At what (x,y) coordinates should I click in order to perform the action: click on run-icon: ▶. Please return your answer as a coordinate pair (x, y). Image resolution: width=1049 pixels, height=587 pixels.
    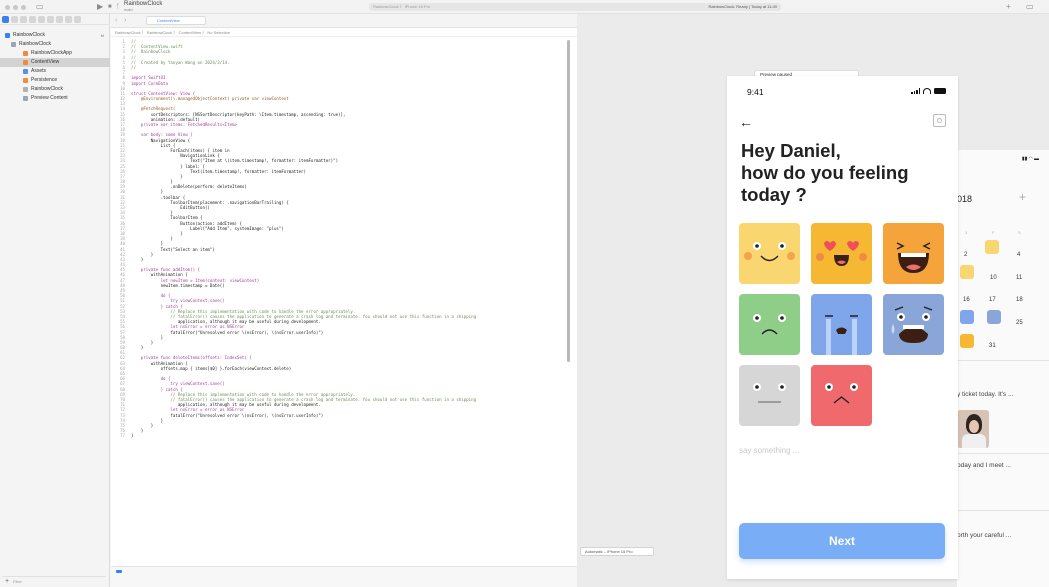
    Looking at the image, I should click on (100, 7).